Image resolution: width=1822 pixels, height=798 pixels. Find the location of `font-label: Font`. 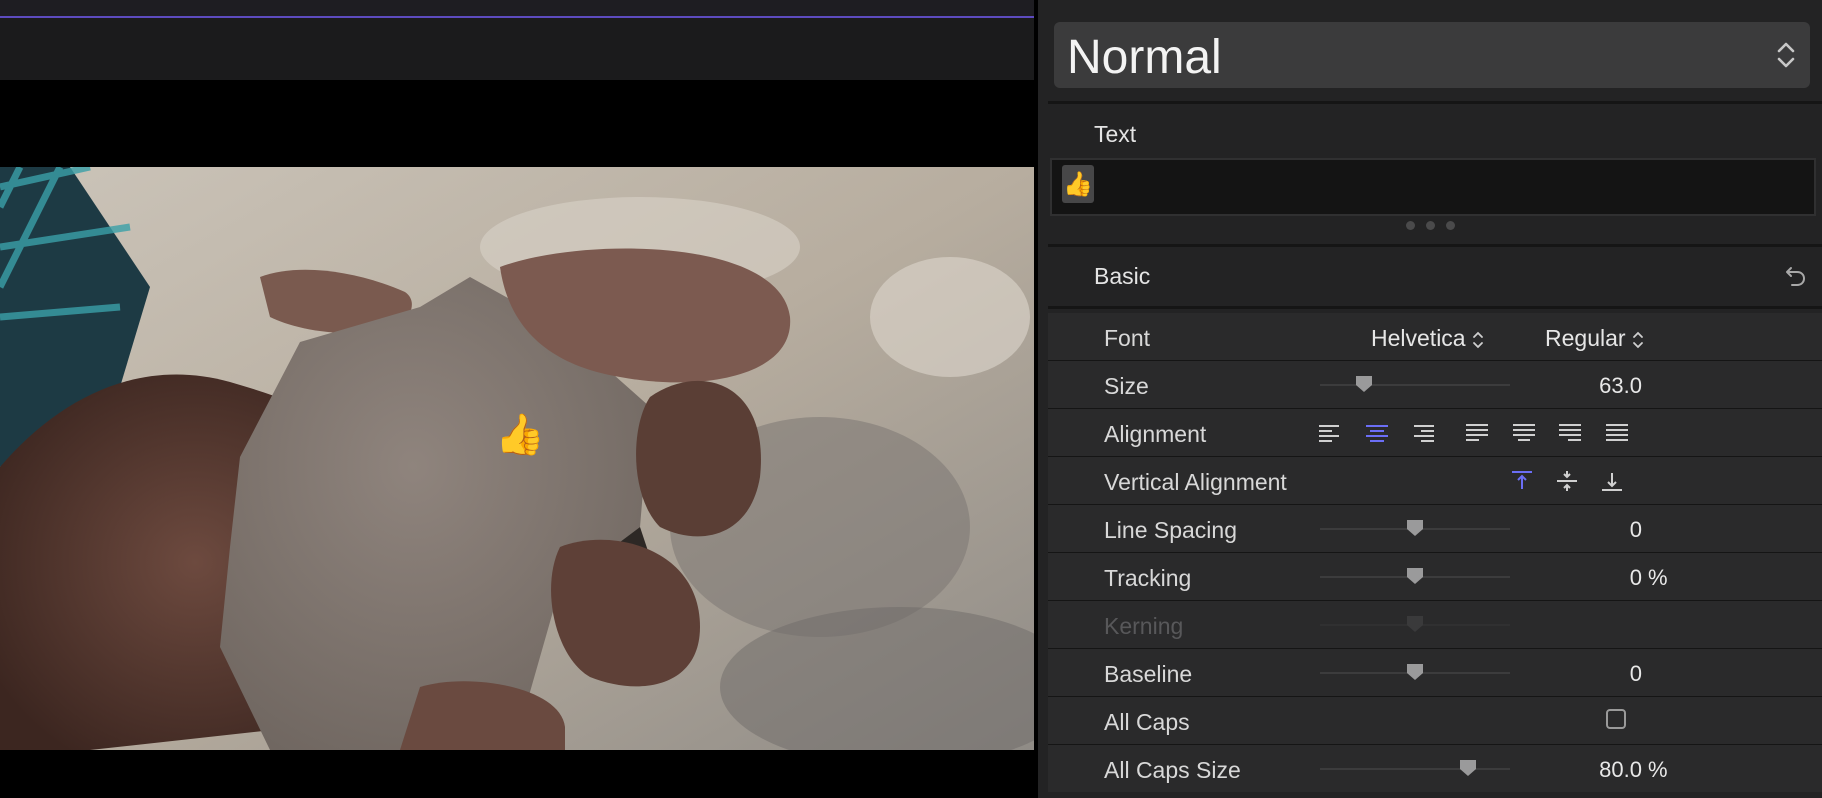

font-label: Font is located at coordinates (1127, 338).